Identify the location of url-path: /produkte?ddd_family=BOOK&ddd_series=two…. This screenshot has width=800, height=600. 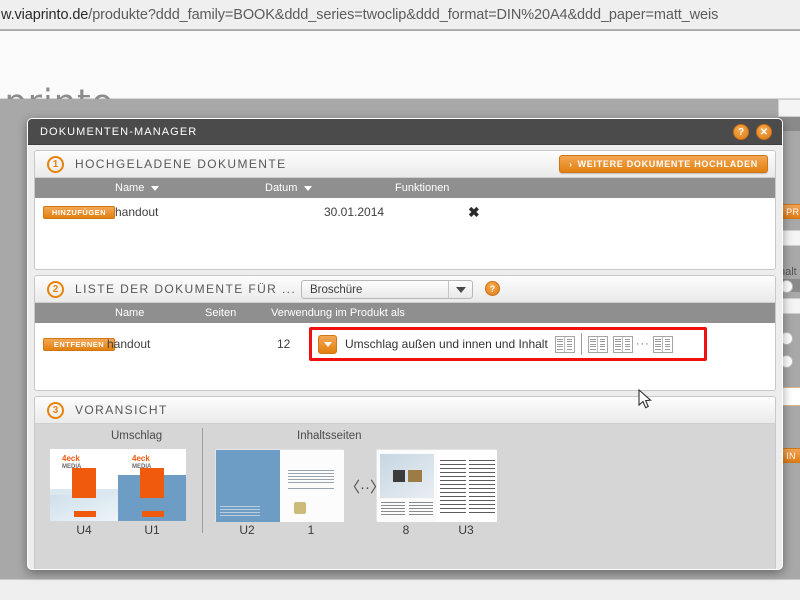
(403, 14).